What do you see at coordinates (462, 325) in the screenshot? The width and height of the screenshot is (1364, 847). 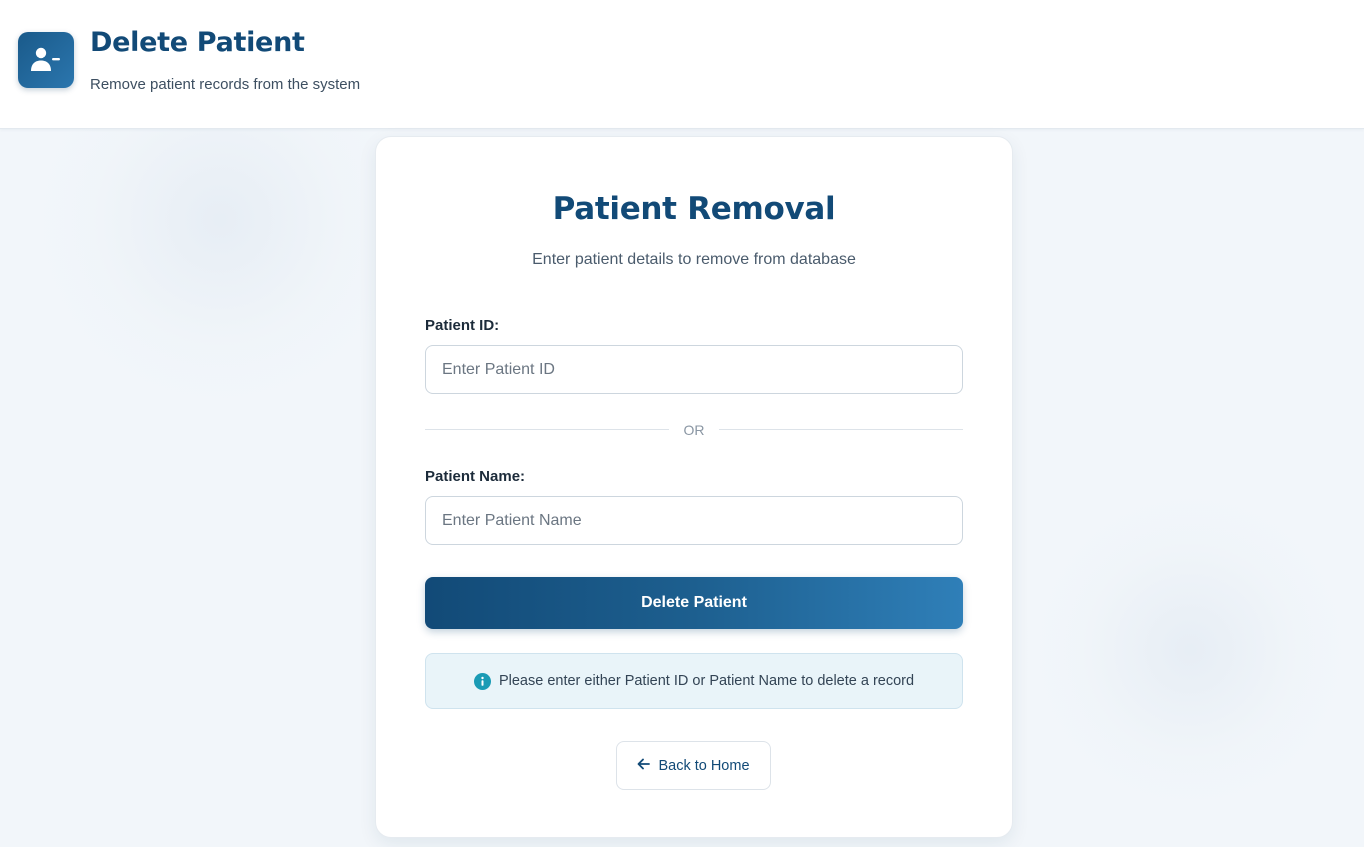 I see `patient-id-label: Patient ID:` at bounding box center [462, 325].